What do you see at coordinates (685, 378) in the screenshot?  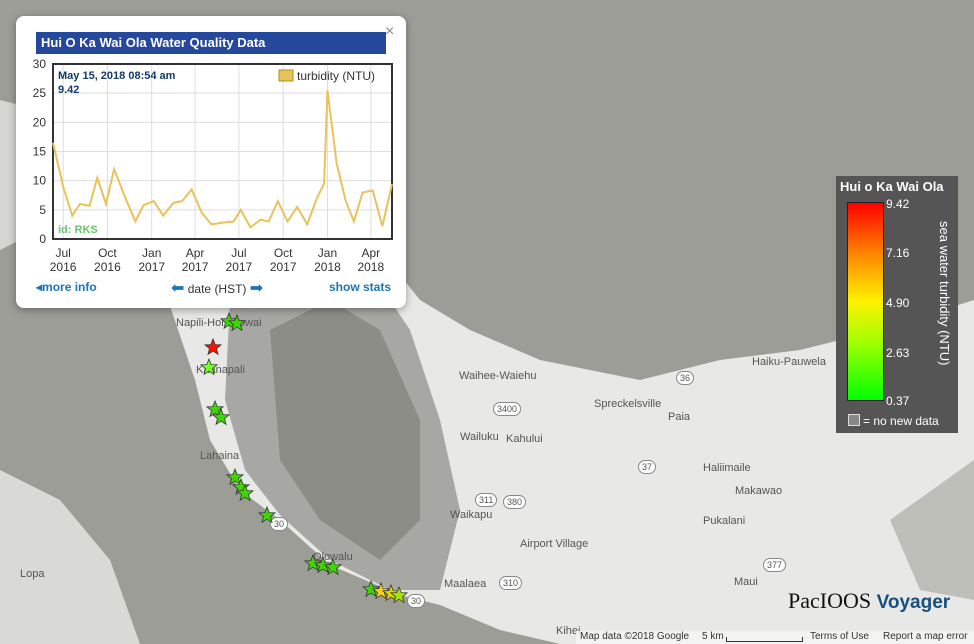 I see `highway-shield: 36` at bounding box center [685, 378].